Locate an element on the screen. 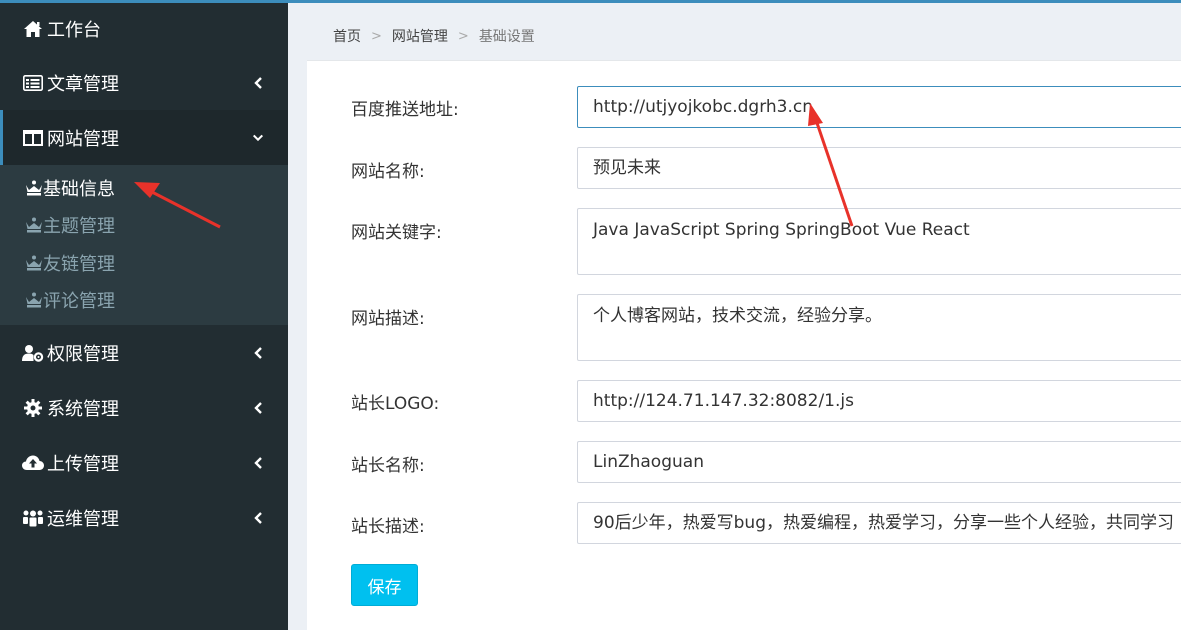 The width and height of the screenshot is (1181, 630). sidebar-item-upload: 上传管理 is located at coordinates (144, 462).